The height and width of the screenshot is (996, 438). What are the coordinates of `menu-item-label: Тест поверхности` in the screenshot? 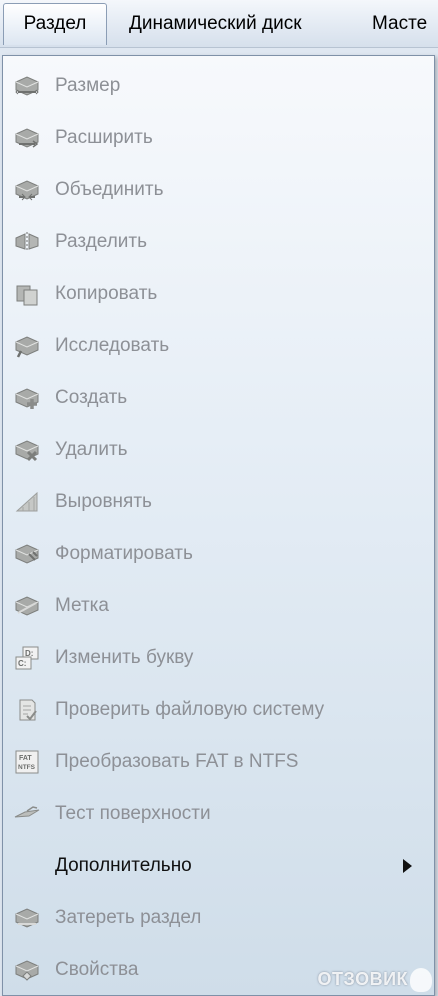 It's located at (133, 813).